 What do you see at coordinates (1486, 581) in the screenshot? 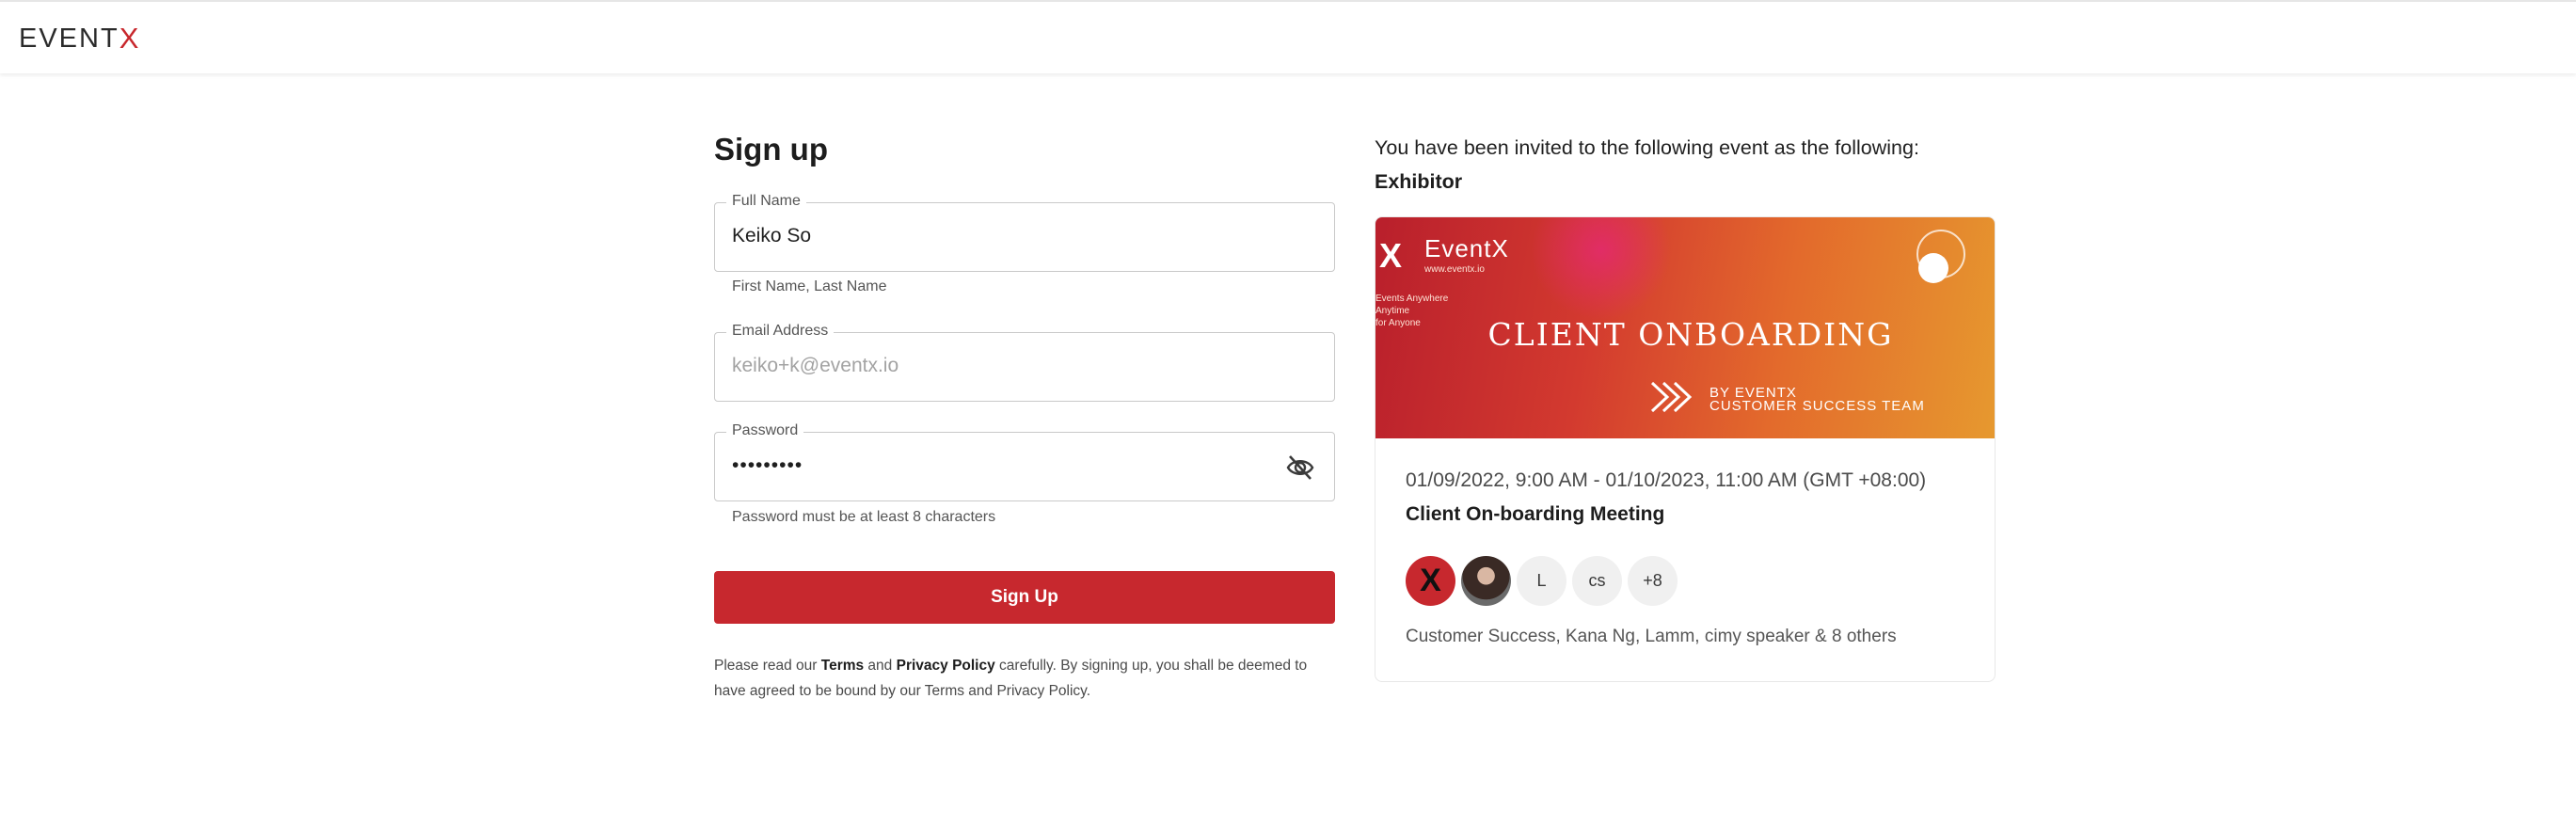
I see `avatar-photo` at bounding box center [1486, 581].